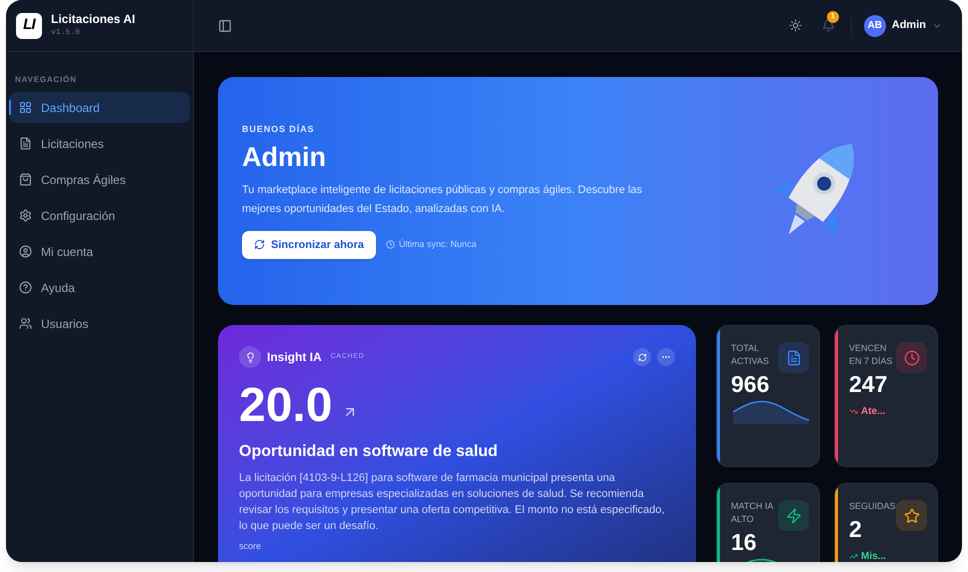 This screenshot has height=572, width=968. What do you see at coordinates (25, 287) in the screenshot?
I see `help-icon` at bounding box center [25, 287].